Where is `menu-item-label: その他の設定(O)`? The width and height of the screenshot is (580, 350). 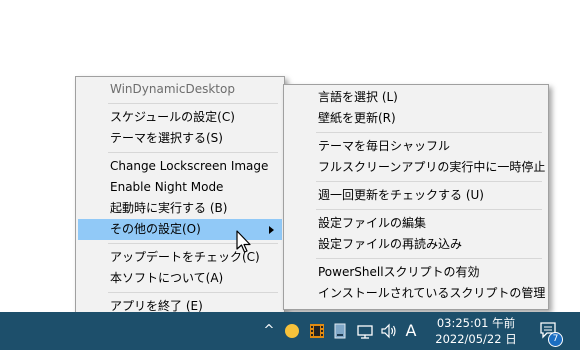 menu-item-label: その他の設定(O) is located at coordinates (155, 229).